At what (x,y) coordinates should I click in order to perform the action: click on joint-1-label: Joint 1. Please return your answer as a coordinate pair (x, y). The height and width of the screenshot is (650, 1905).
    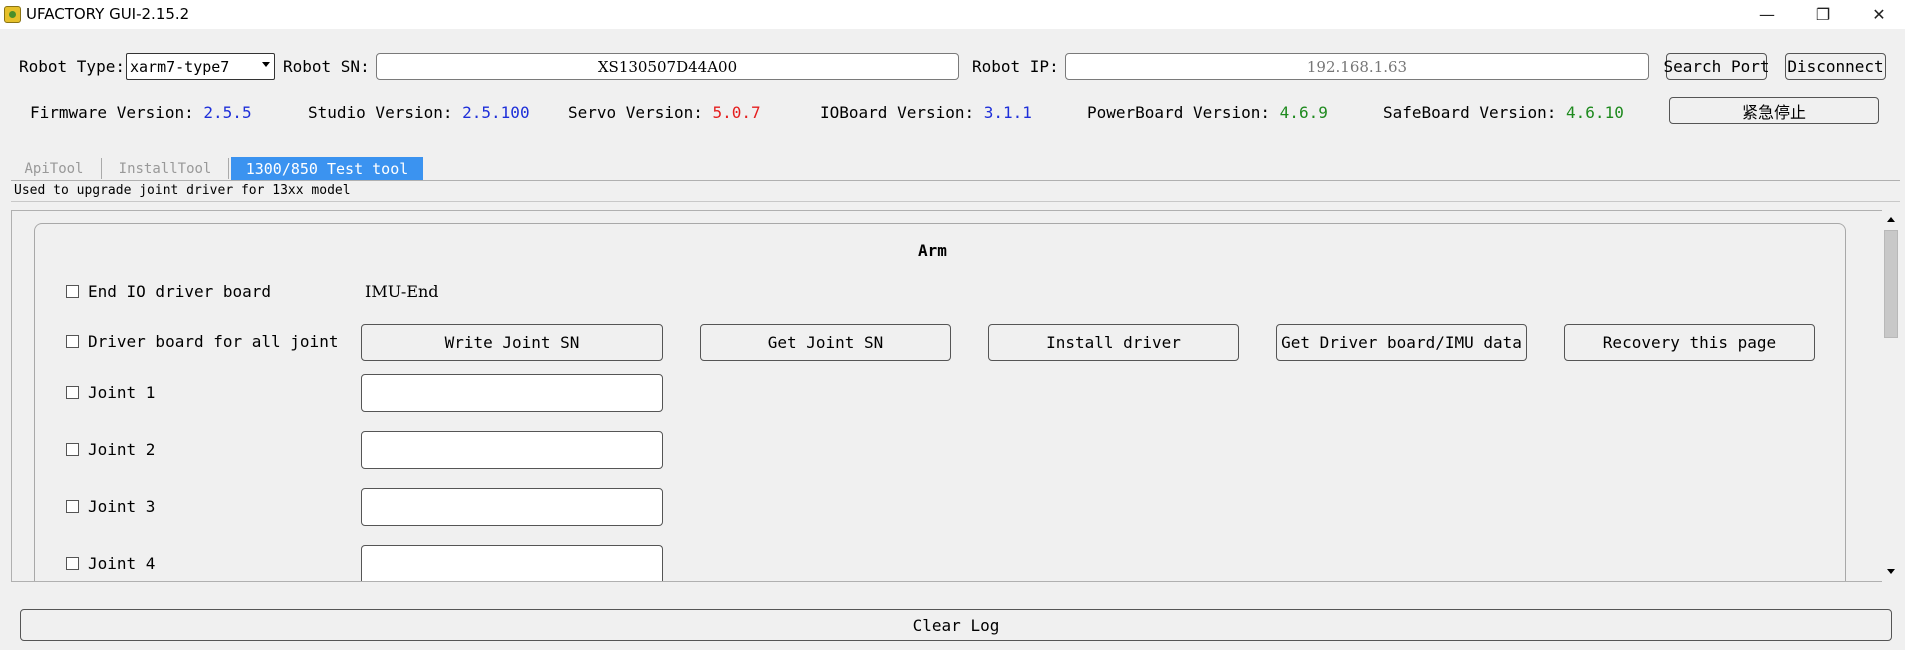
    Looking at the image, I should click on (122, 392).